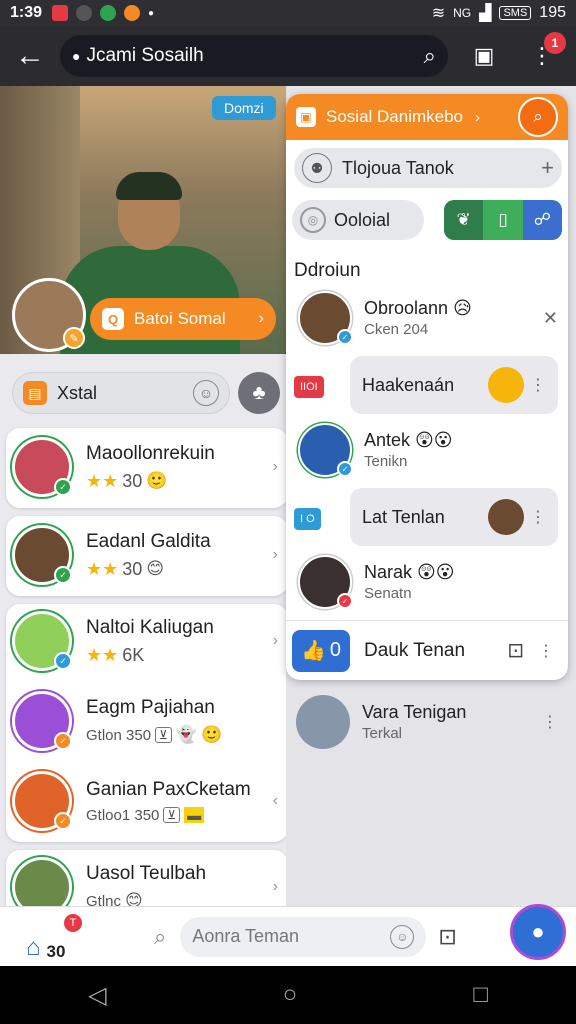  I want to click on panel-row: ✓ Narak 😲😮 Senatn, so click(427, 582).